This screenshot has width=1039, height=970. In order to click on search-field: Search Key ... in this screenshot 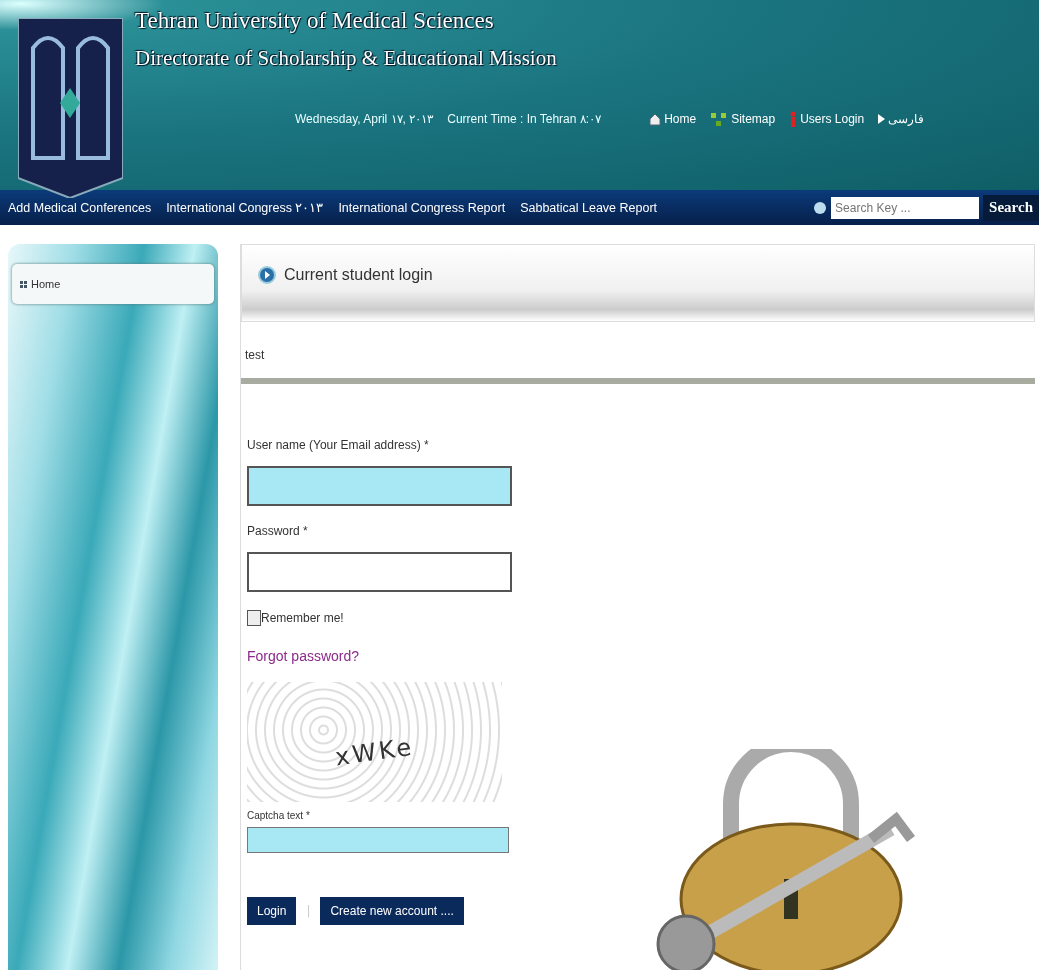, I will do `click(905, 207)`.